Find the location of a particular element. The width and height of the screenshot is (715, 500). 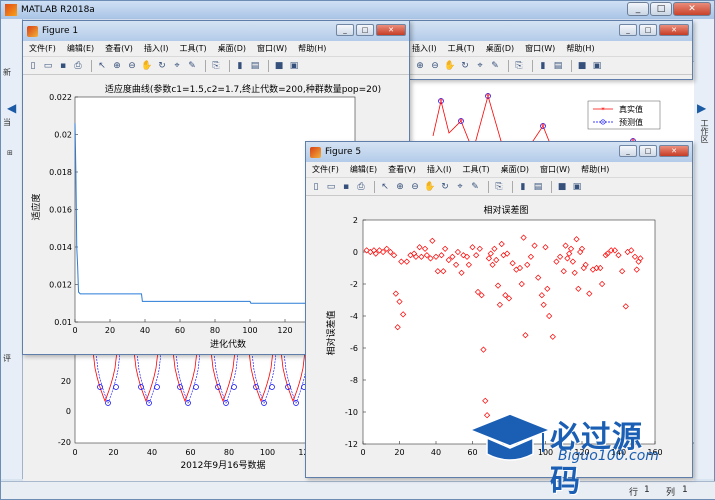

bg-fig-close-button: ✕ is located at coordinates (674, 30).